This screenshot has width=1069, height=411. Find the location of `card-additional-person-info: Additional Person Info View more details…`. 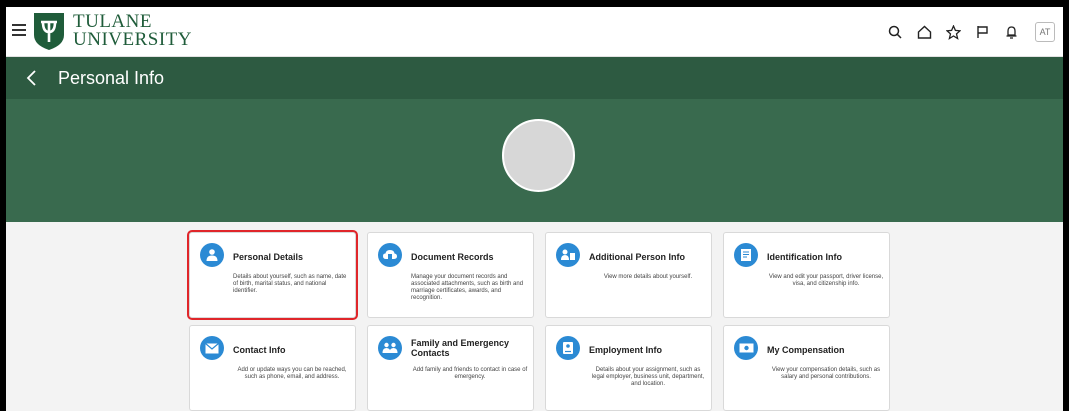

card-additional-person-info: Additional Person Info View more details… is located at coordinates (628, 275).